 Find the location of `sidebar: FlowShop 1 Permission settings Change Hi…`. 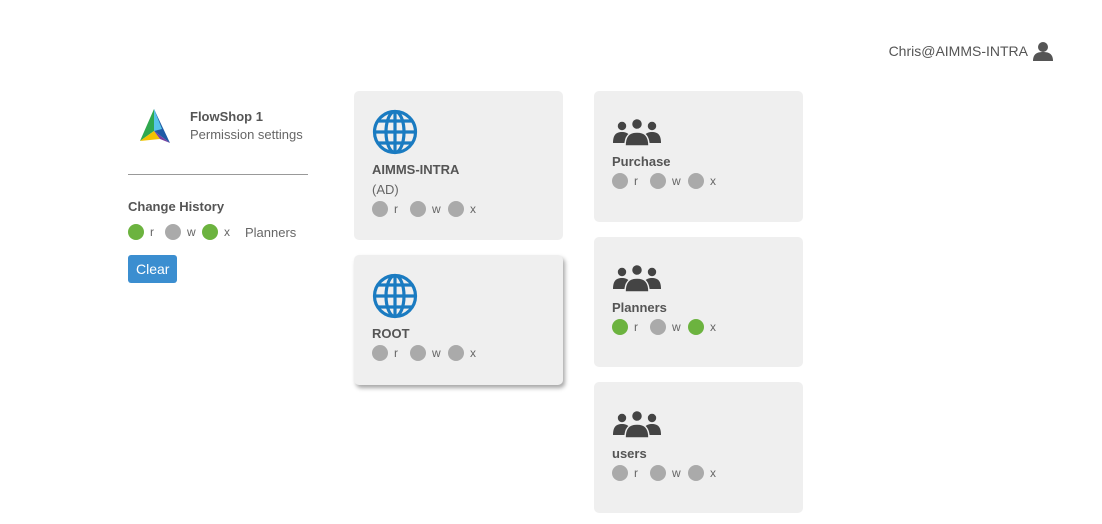

sidebar: FlowShop 1 Permission settings Change Hi… is located at coordinates (218, 194).